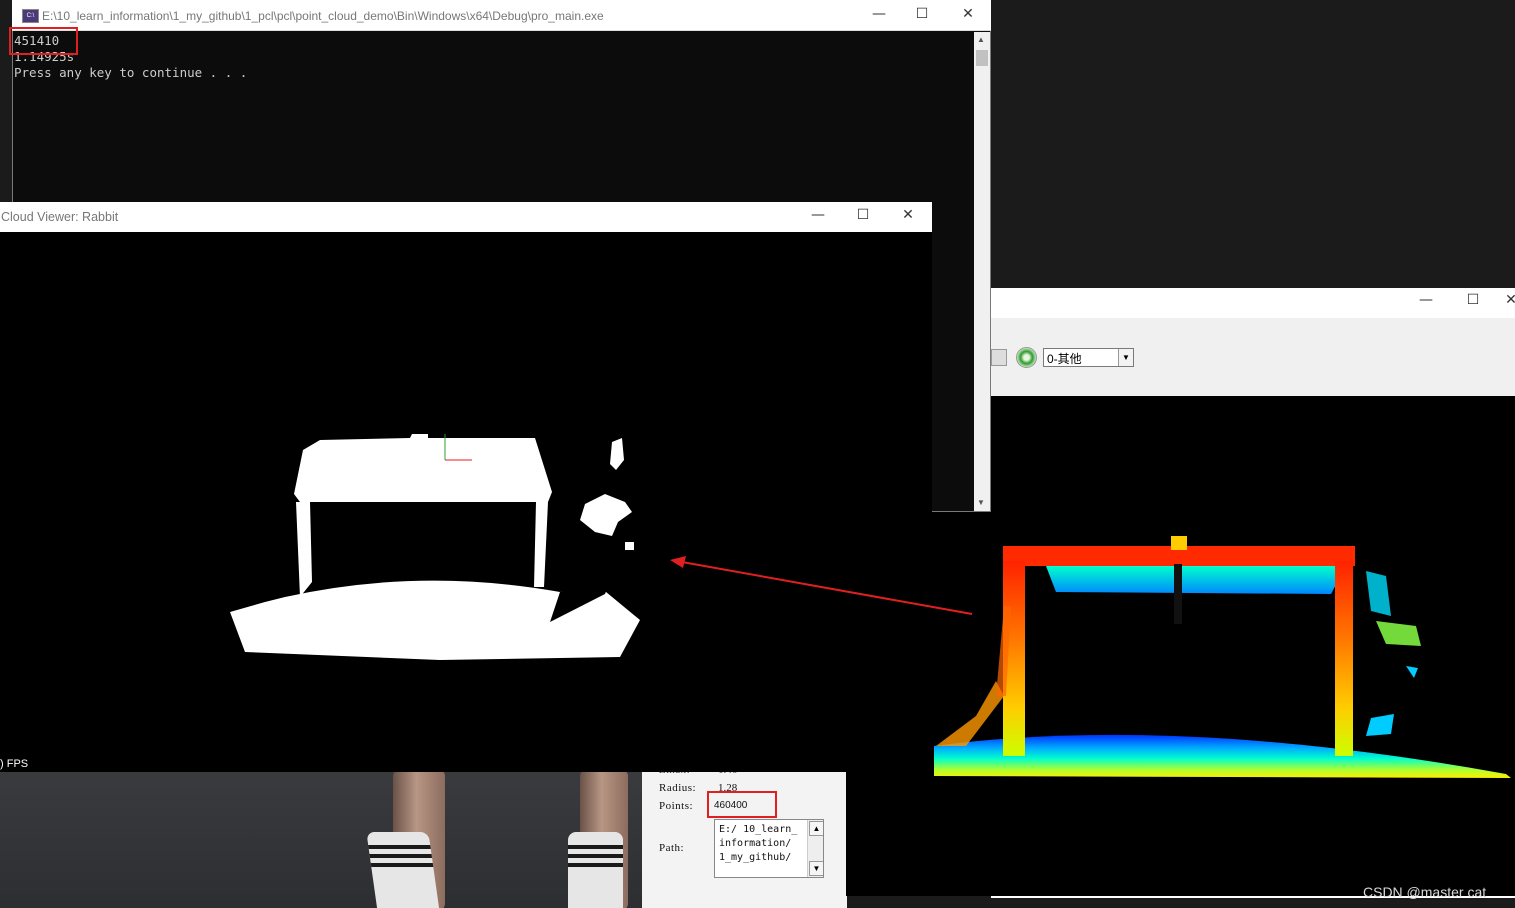  I want to click on category-combo: 0-其他 ▼, so click(1088, 357).